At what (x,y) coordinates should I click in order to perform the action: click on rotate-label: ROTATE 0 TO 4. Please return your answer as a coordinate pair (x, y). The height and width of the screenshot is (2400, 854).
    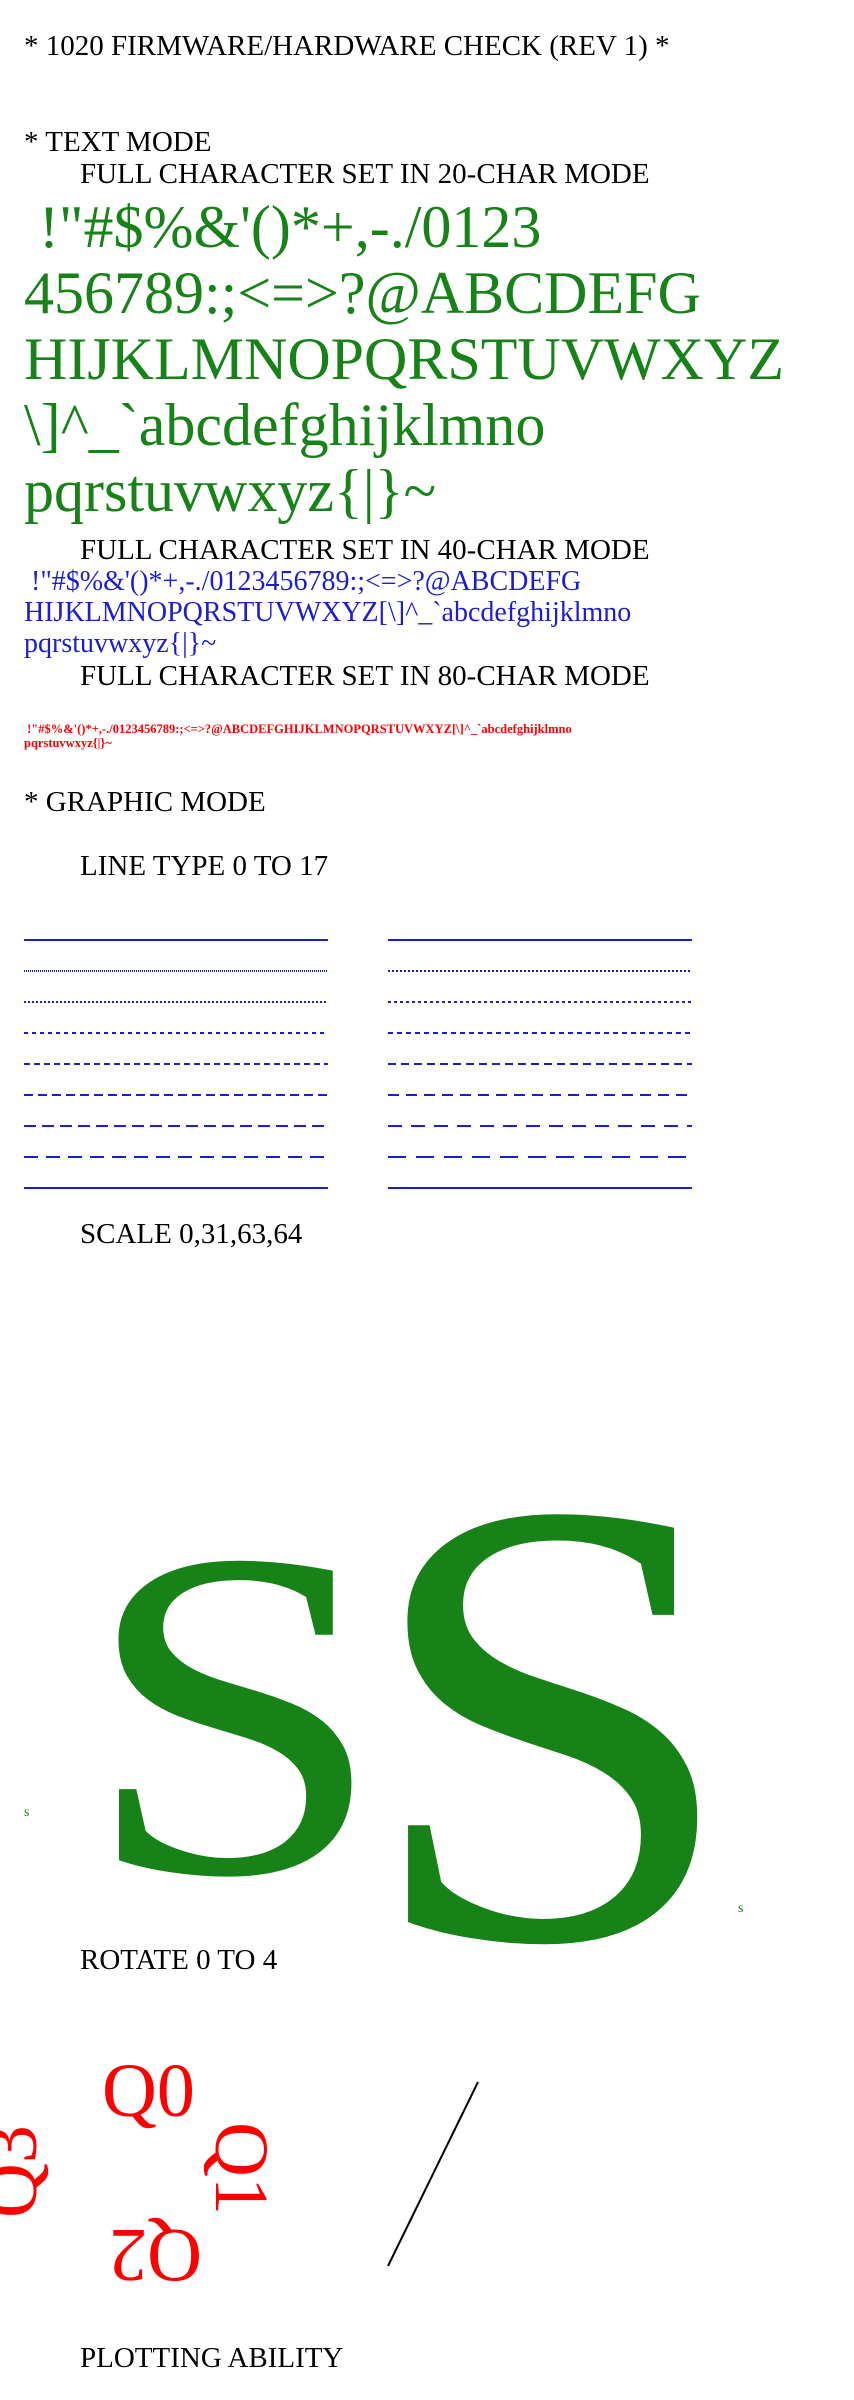
    Looking at the image, I should click on (179, 1960).